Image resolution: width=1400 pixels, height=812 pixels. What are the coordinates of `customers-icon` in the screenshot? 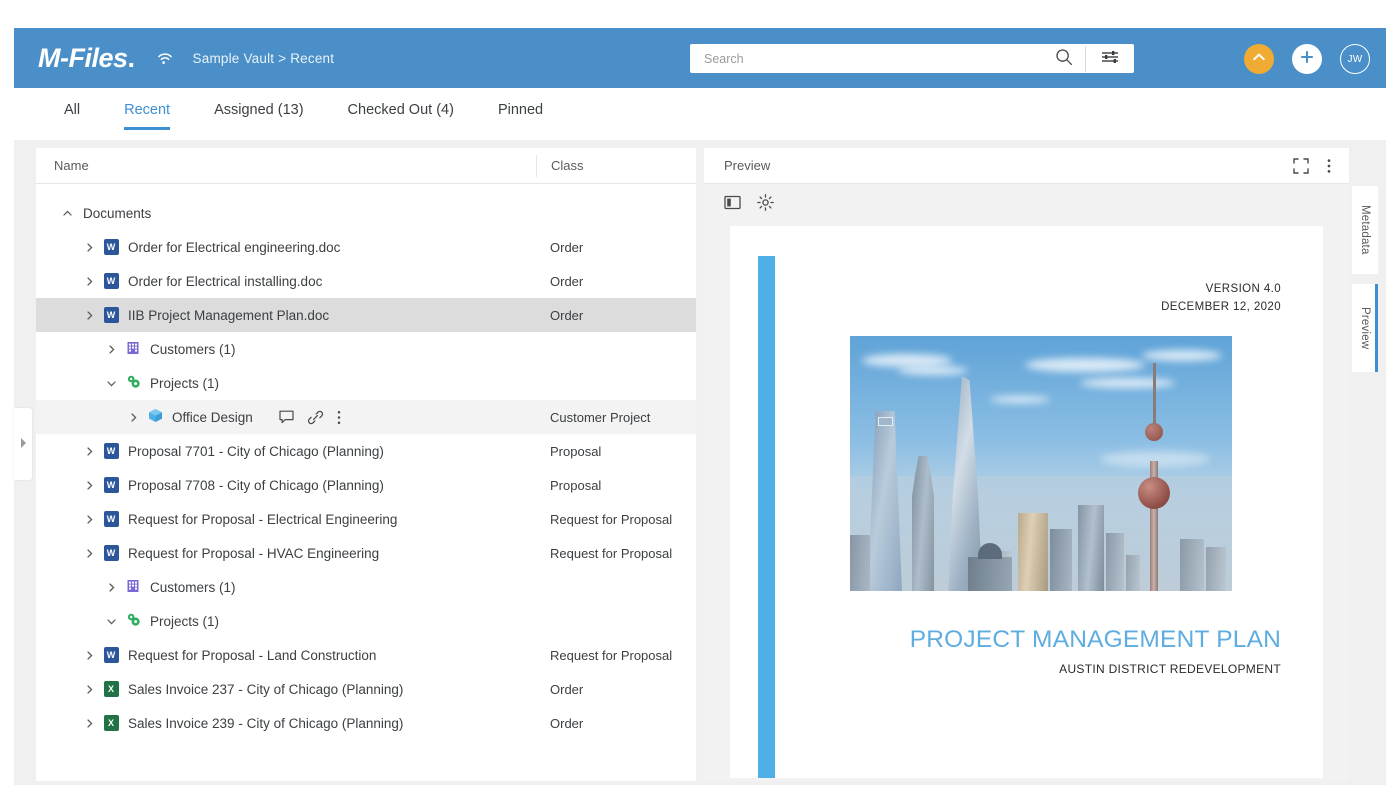 It's located at (133, 587).